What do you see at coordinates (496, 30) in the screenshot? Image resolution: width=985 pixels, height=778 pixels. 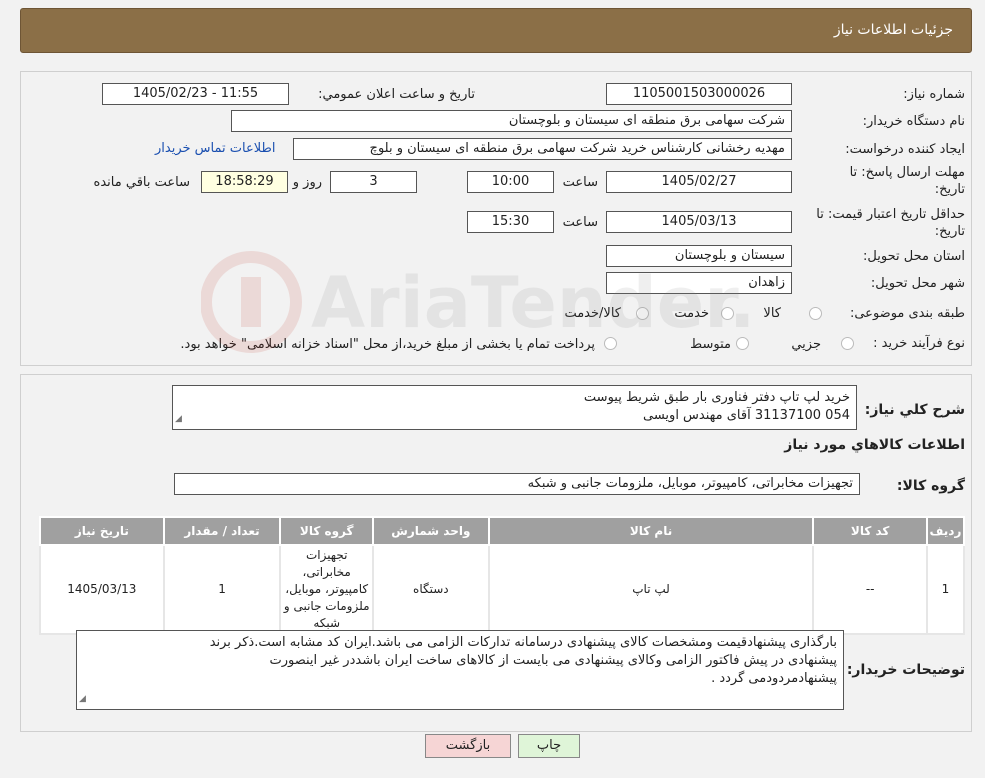 I see `page-header: جزئیات اطلاعات نیاز` at bounding box center [496, 30].